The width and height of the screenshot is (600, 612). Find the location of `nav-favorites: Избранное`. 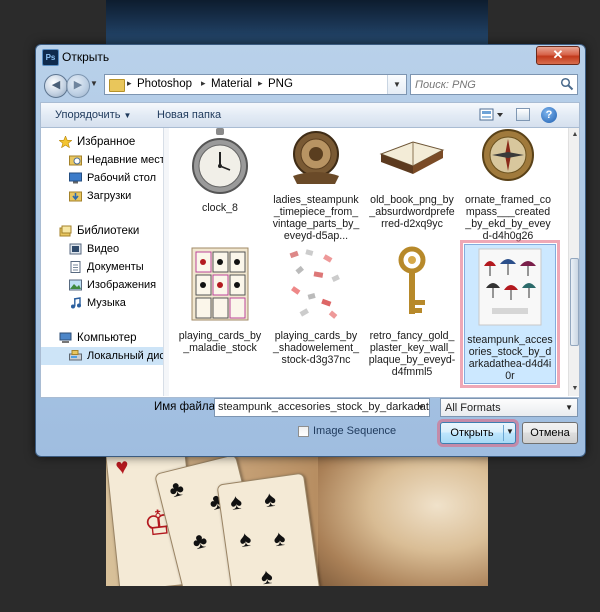

nav-favorites: Избранное is located at coordinates (102, 142).